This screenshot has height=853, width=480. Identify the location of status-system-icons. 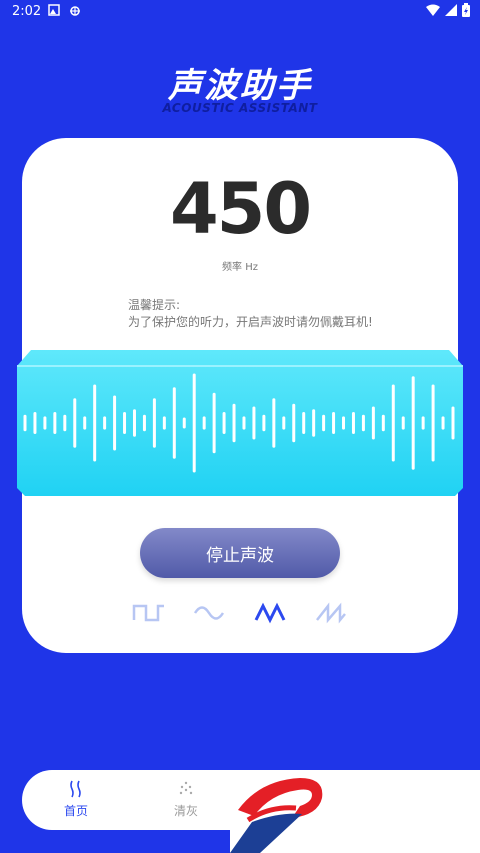
(448, 10).